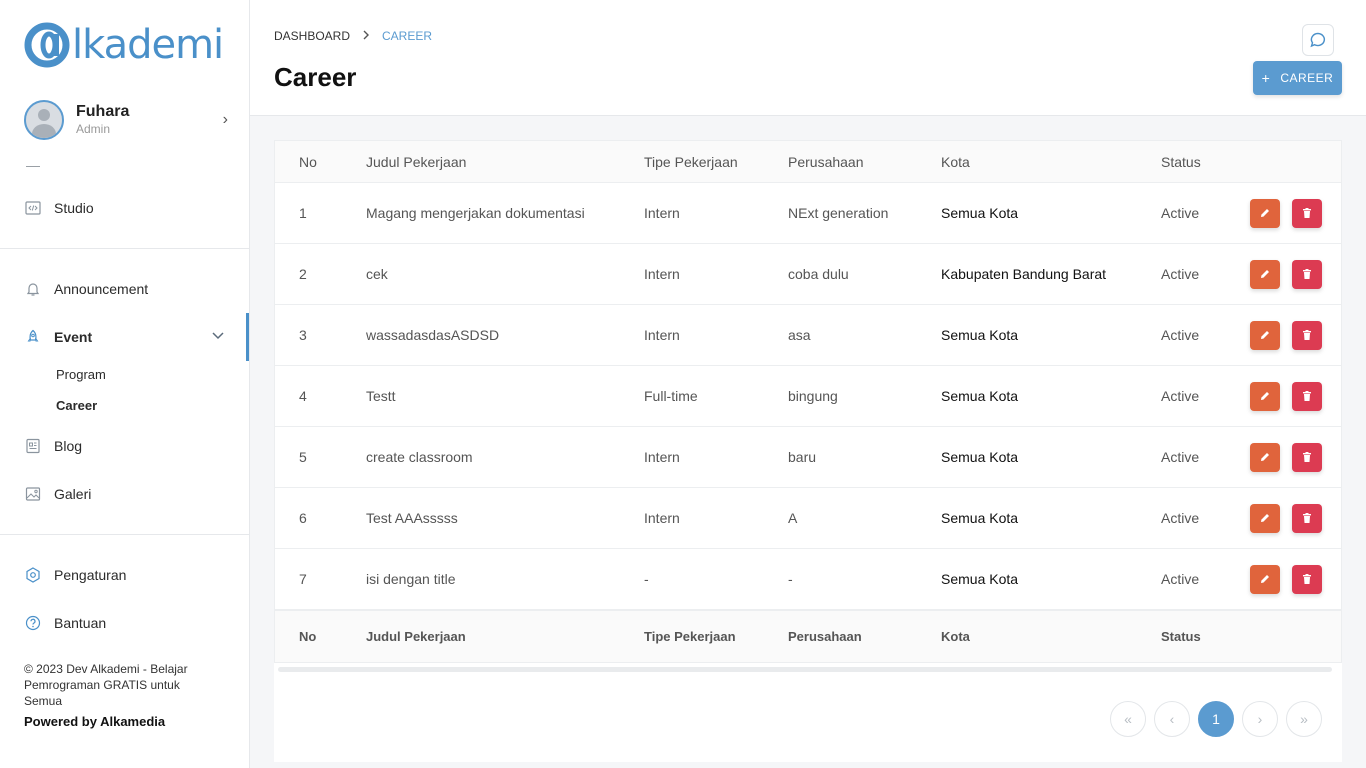 The image size is (1366, 768). I want to click on sidebar-item-label: Bantuan, so click(80, 623).